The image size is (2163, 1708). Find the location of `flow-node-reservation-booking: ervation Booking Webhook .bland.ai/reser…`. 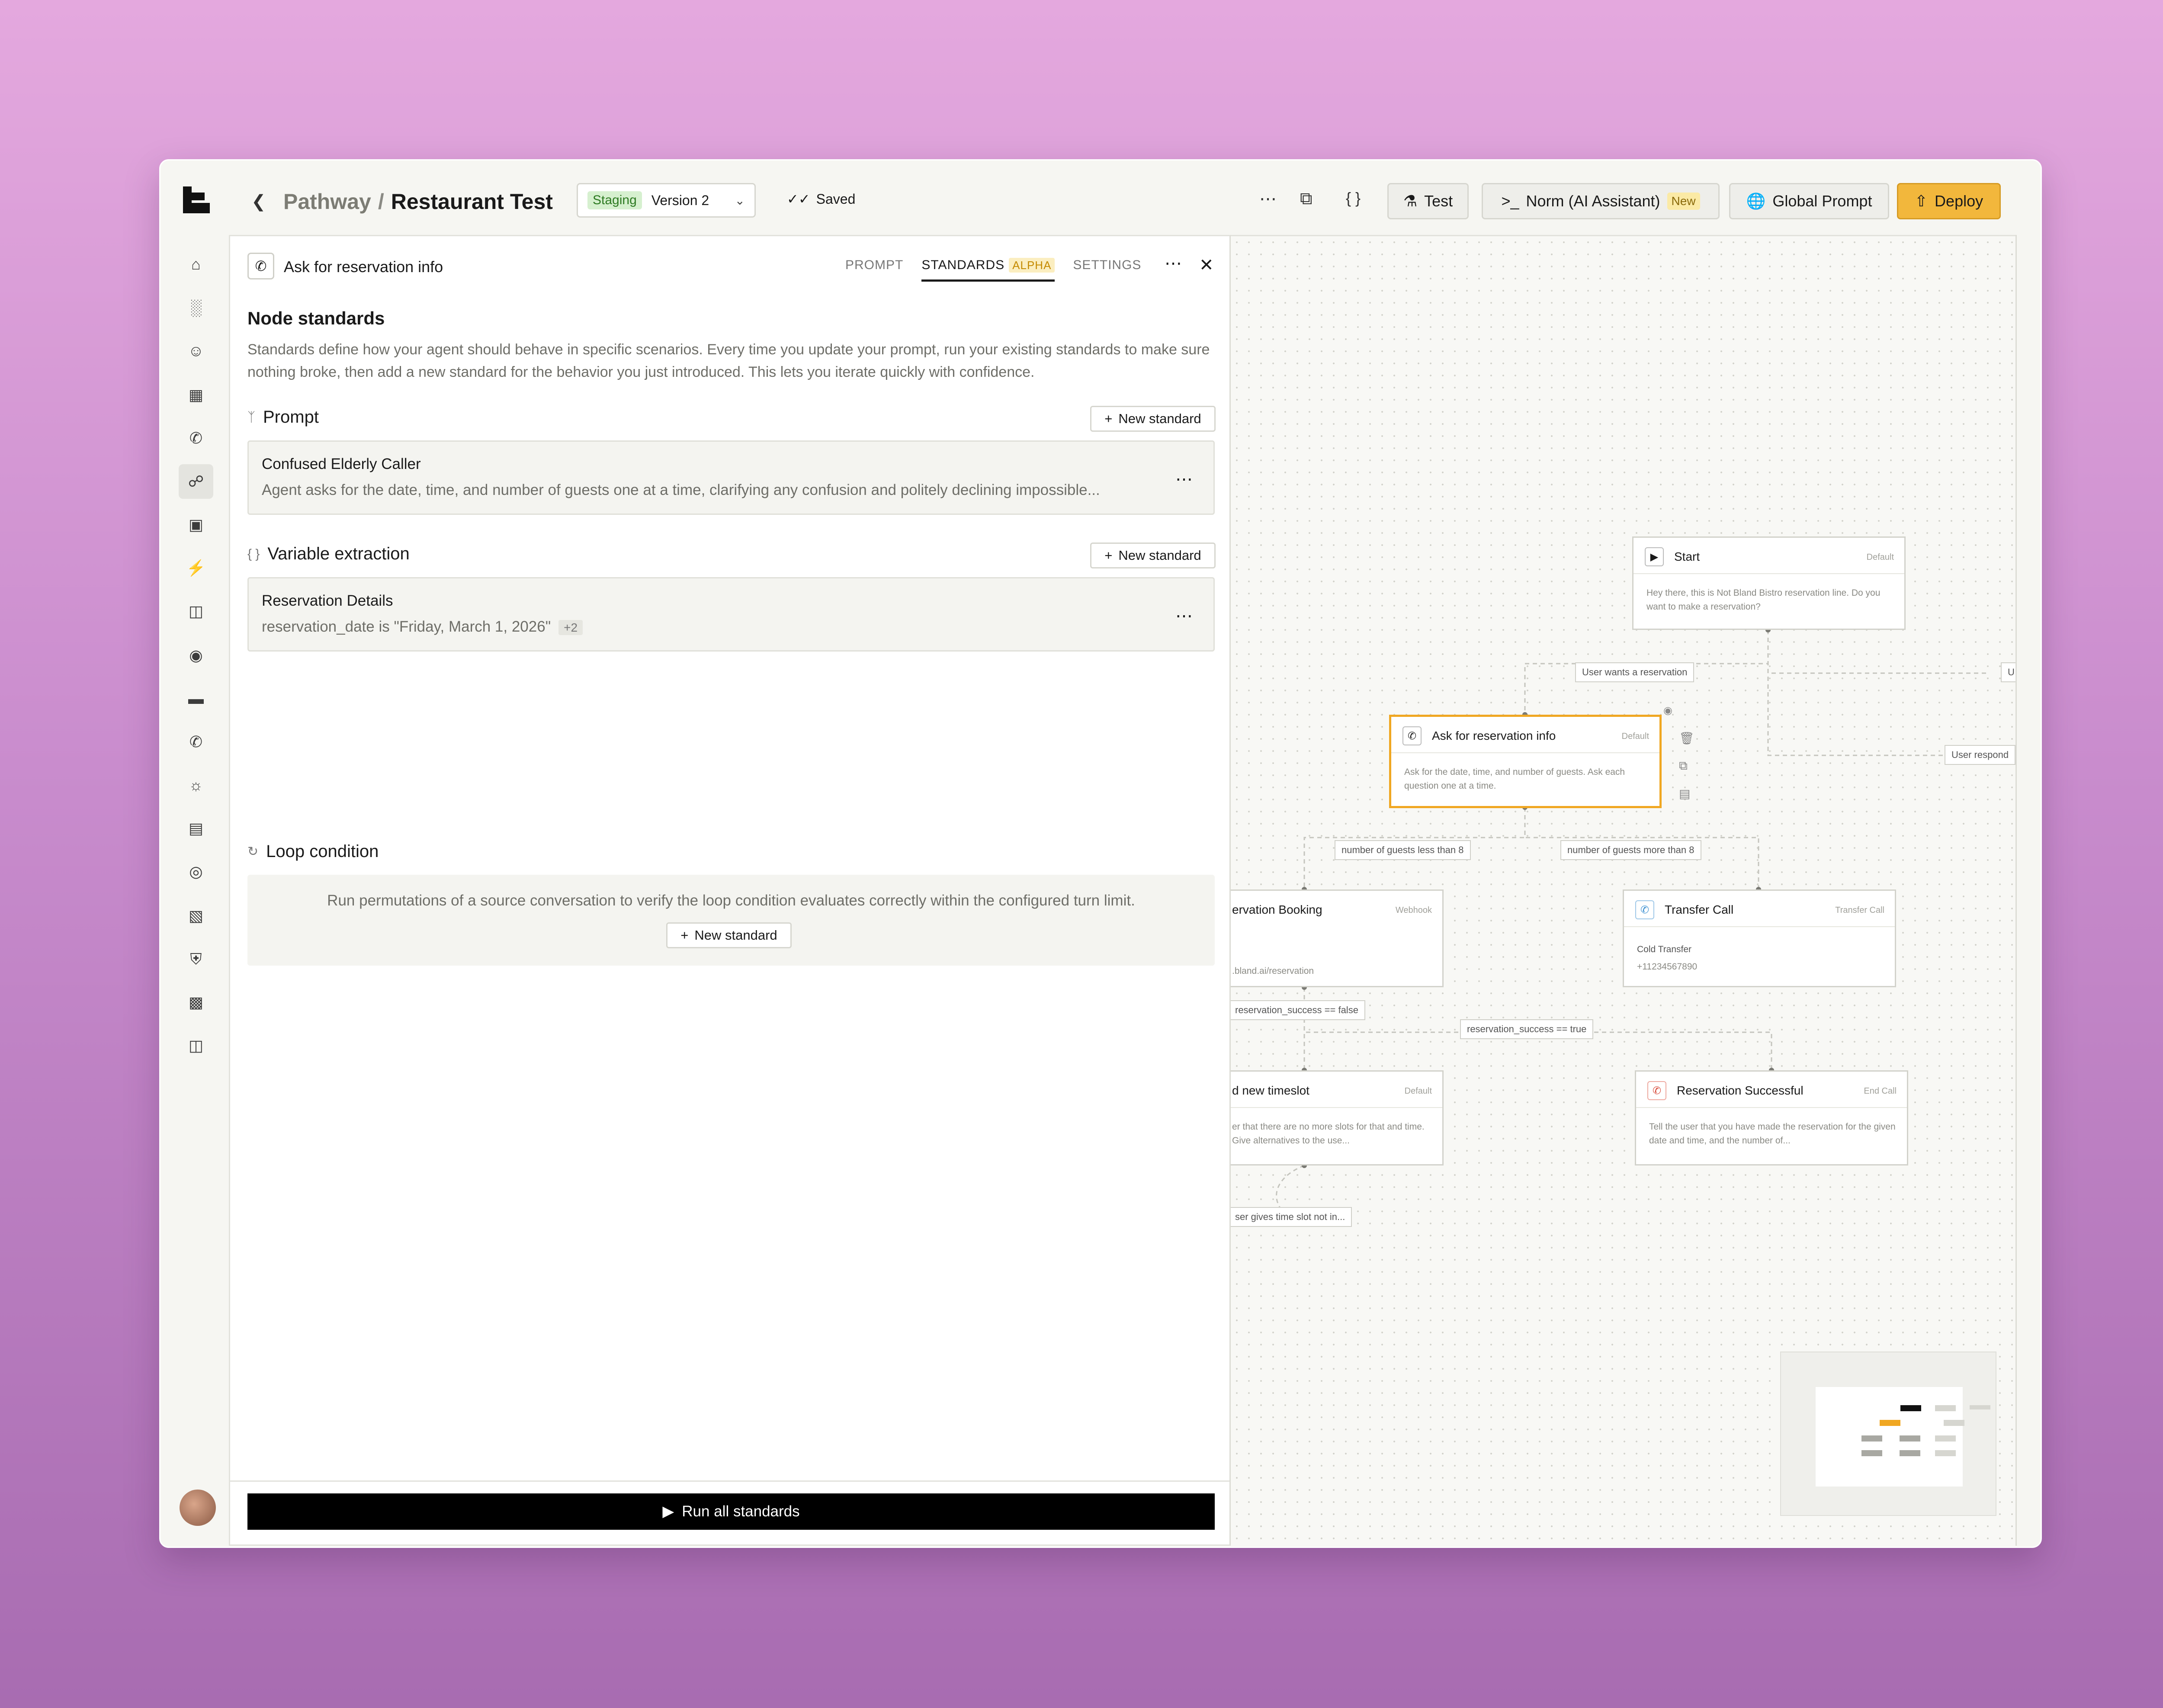

flow-node-reservation-booking: ervation Booking Webhook .bland.ai/reser… is located at coordinates (1337, 938).